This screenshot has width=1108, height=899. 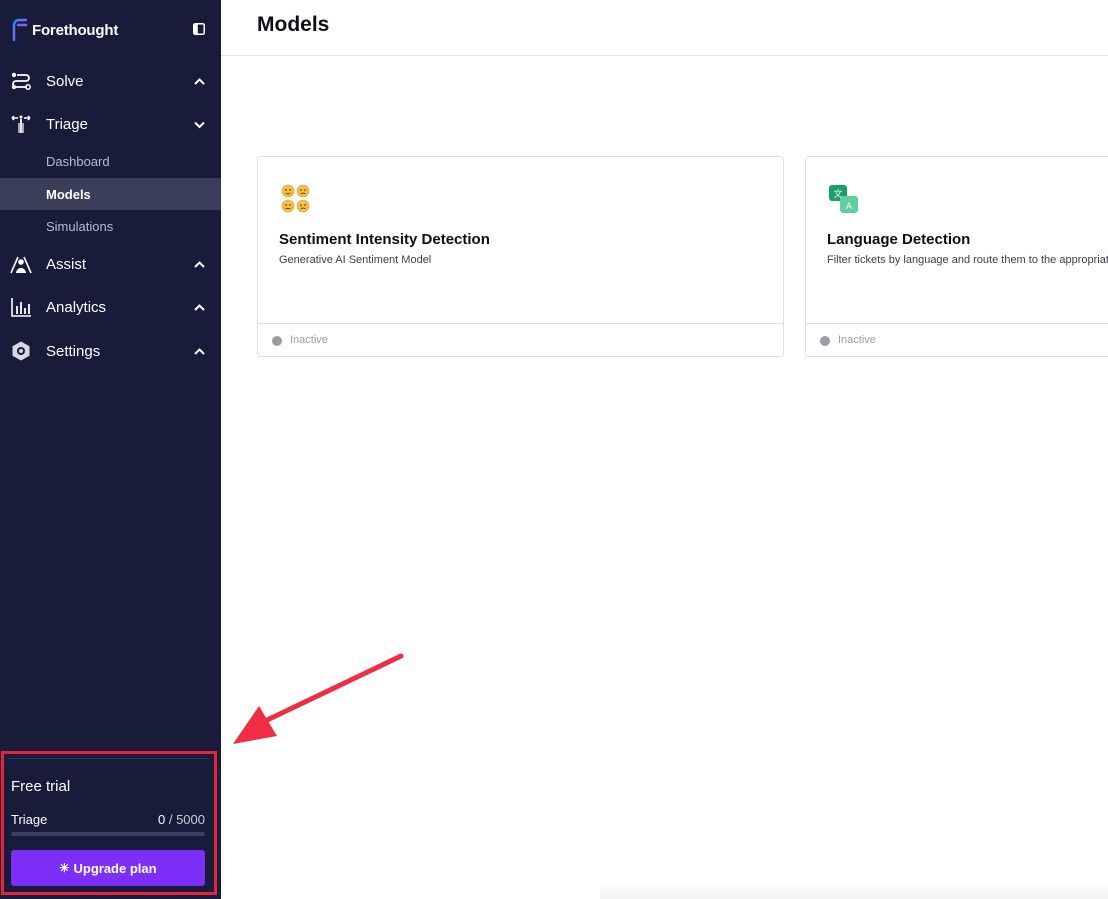 I want to click on nav-item-analytics: Analytics, so click(x=110, y=307).